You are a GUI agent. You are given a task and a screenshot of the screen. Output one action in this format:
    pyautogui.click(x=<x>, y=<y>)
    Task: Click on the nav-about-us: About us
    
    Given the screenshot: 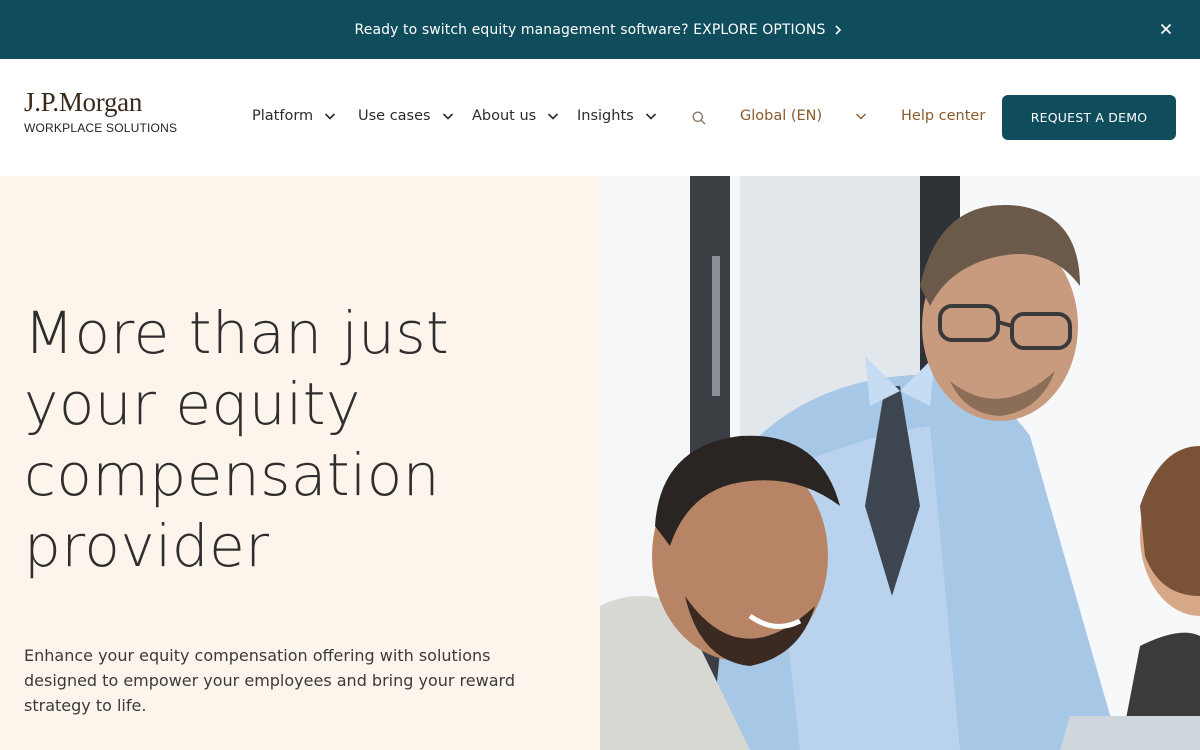 What is the action you would take?
    pyautogui.click(x=516, y=116)
    